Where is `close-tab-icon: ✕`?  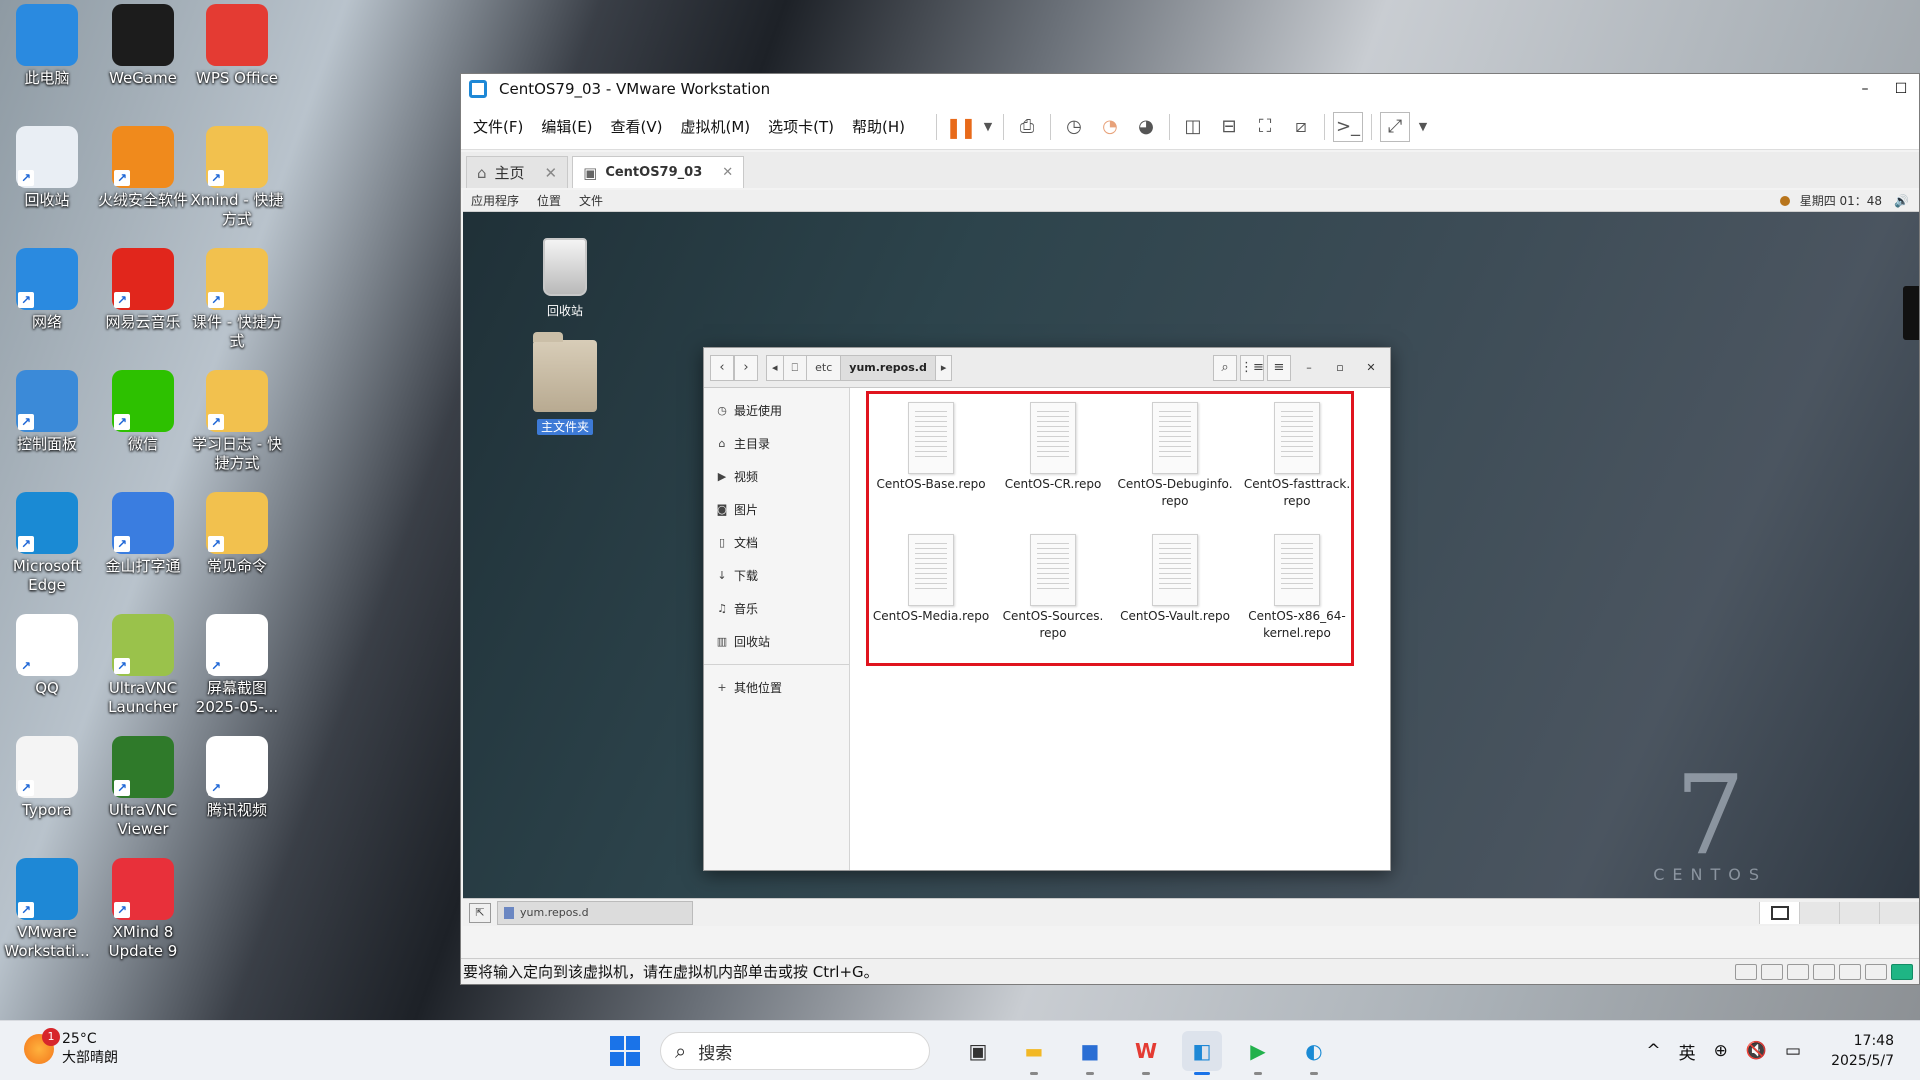 close-tab-icon: ✕ is located at coordinates (551, 173).